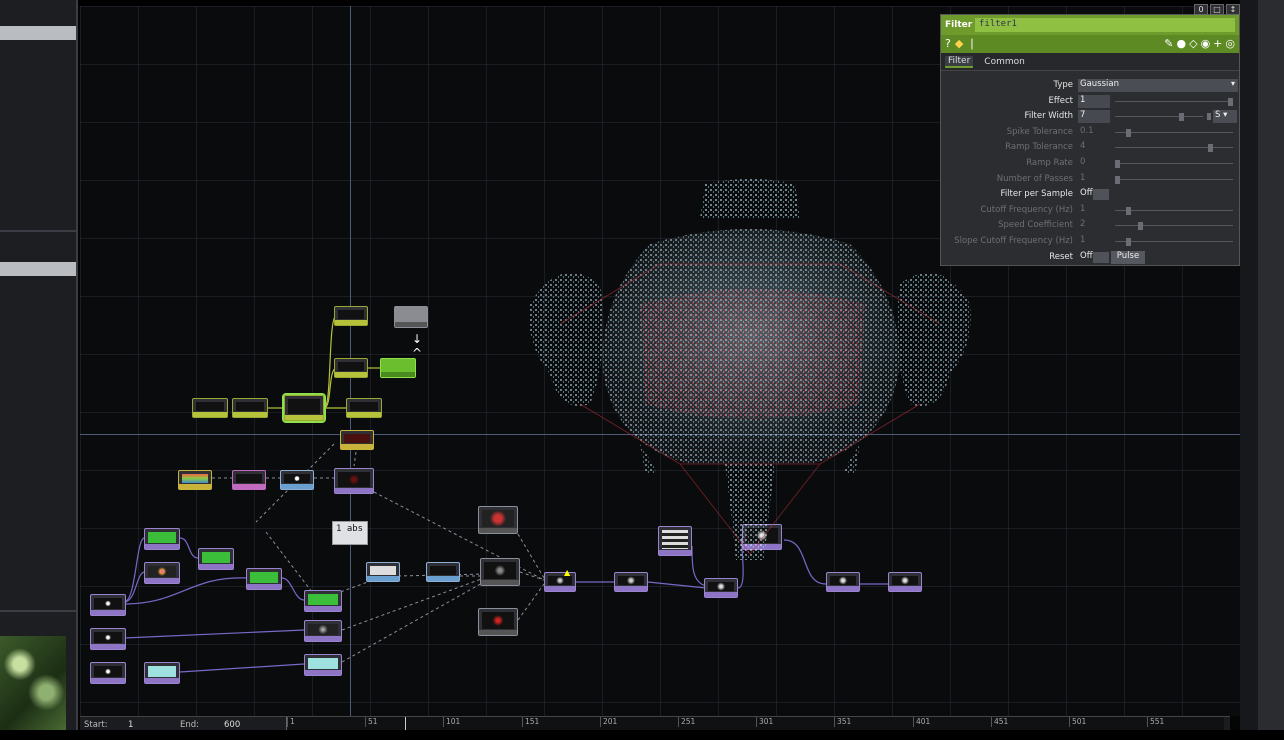  I want to click on maximize-button: □, so click(1217, 9).